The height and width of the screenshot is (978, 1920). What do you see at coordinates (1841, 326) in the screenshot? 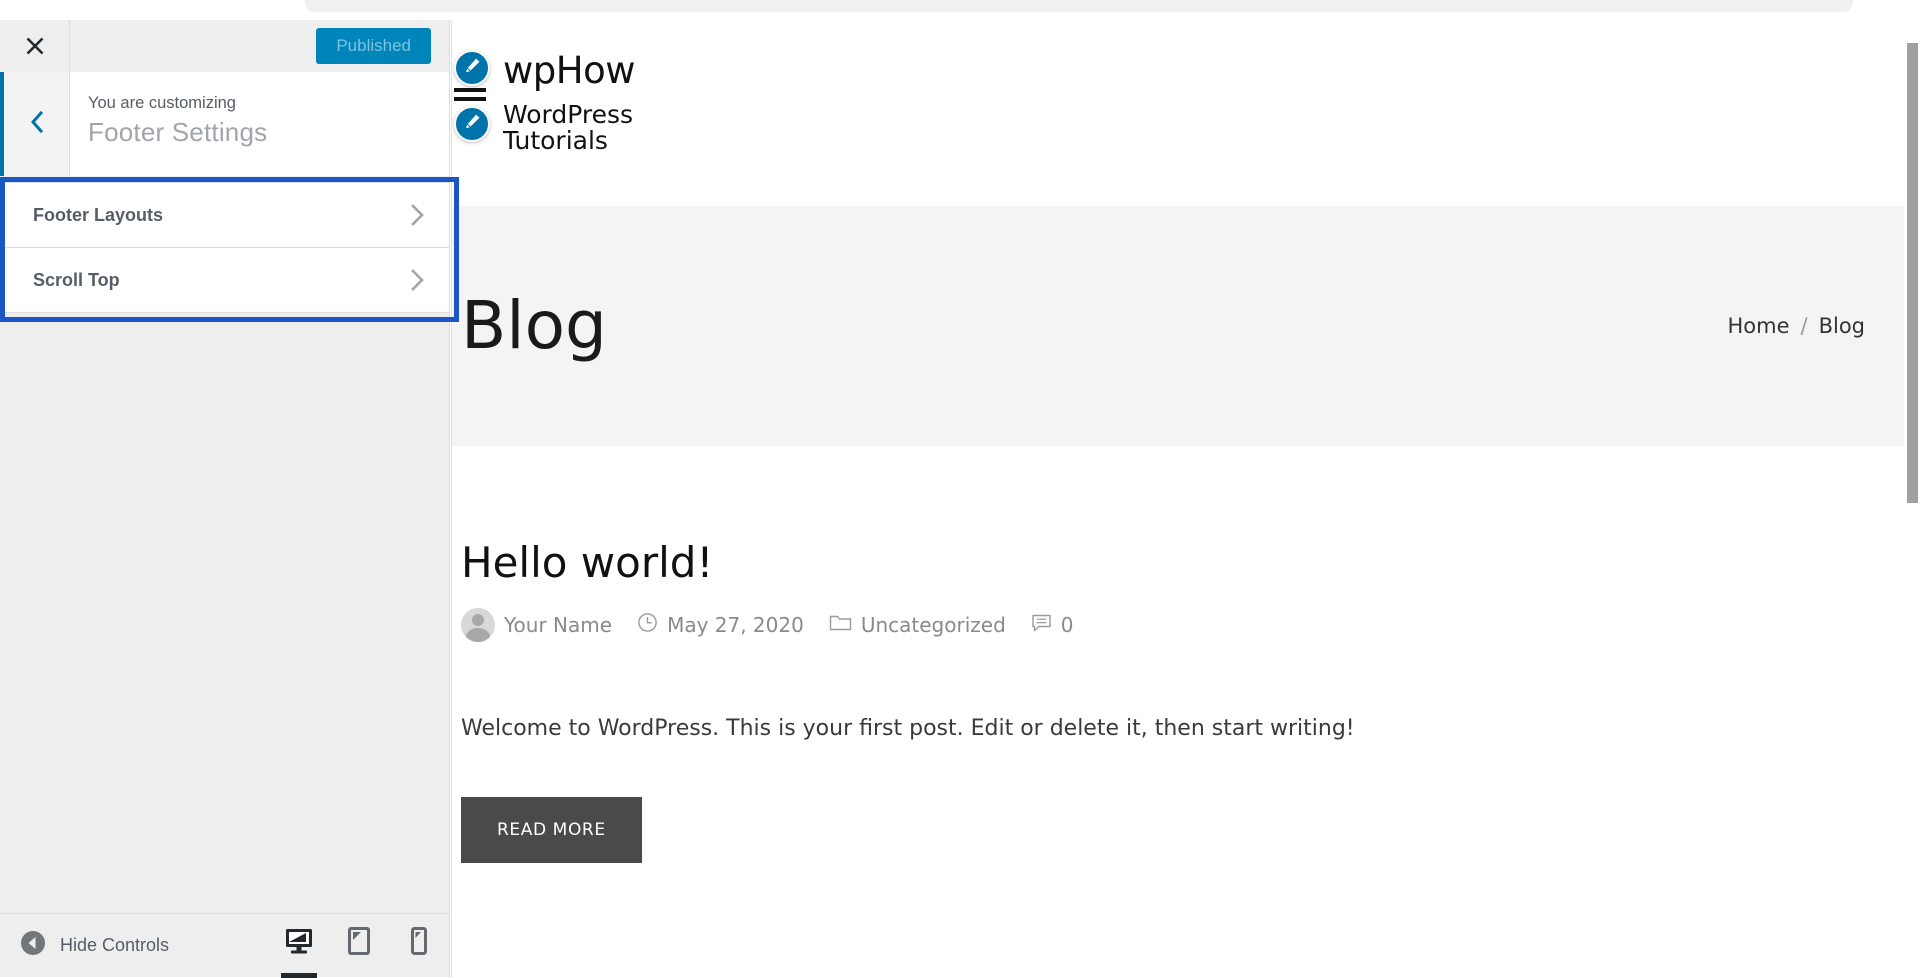
I see `breadcrumb-current: Blog` at bounding box center [1841, 326].